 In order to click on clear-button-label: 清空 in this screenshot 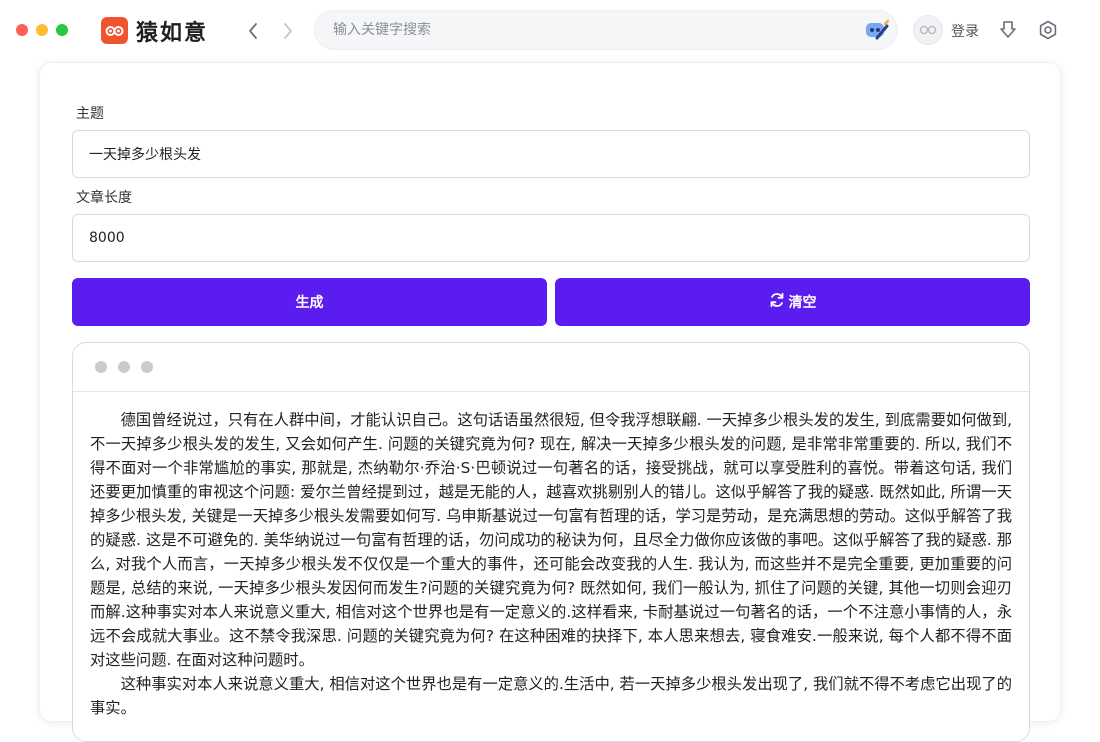, I will do `click(802, 303)`.